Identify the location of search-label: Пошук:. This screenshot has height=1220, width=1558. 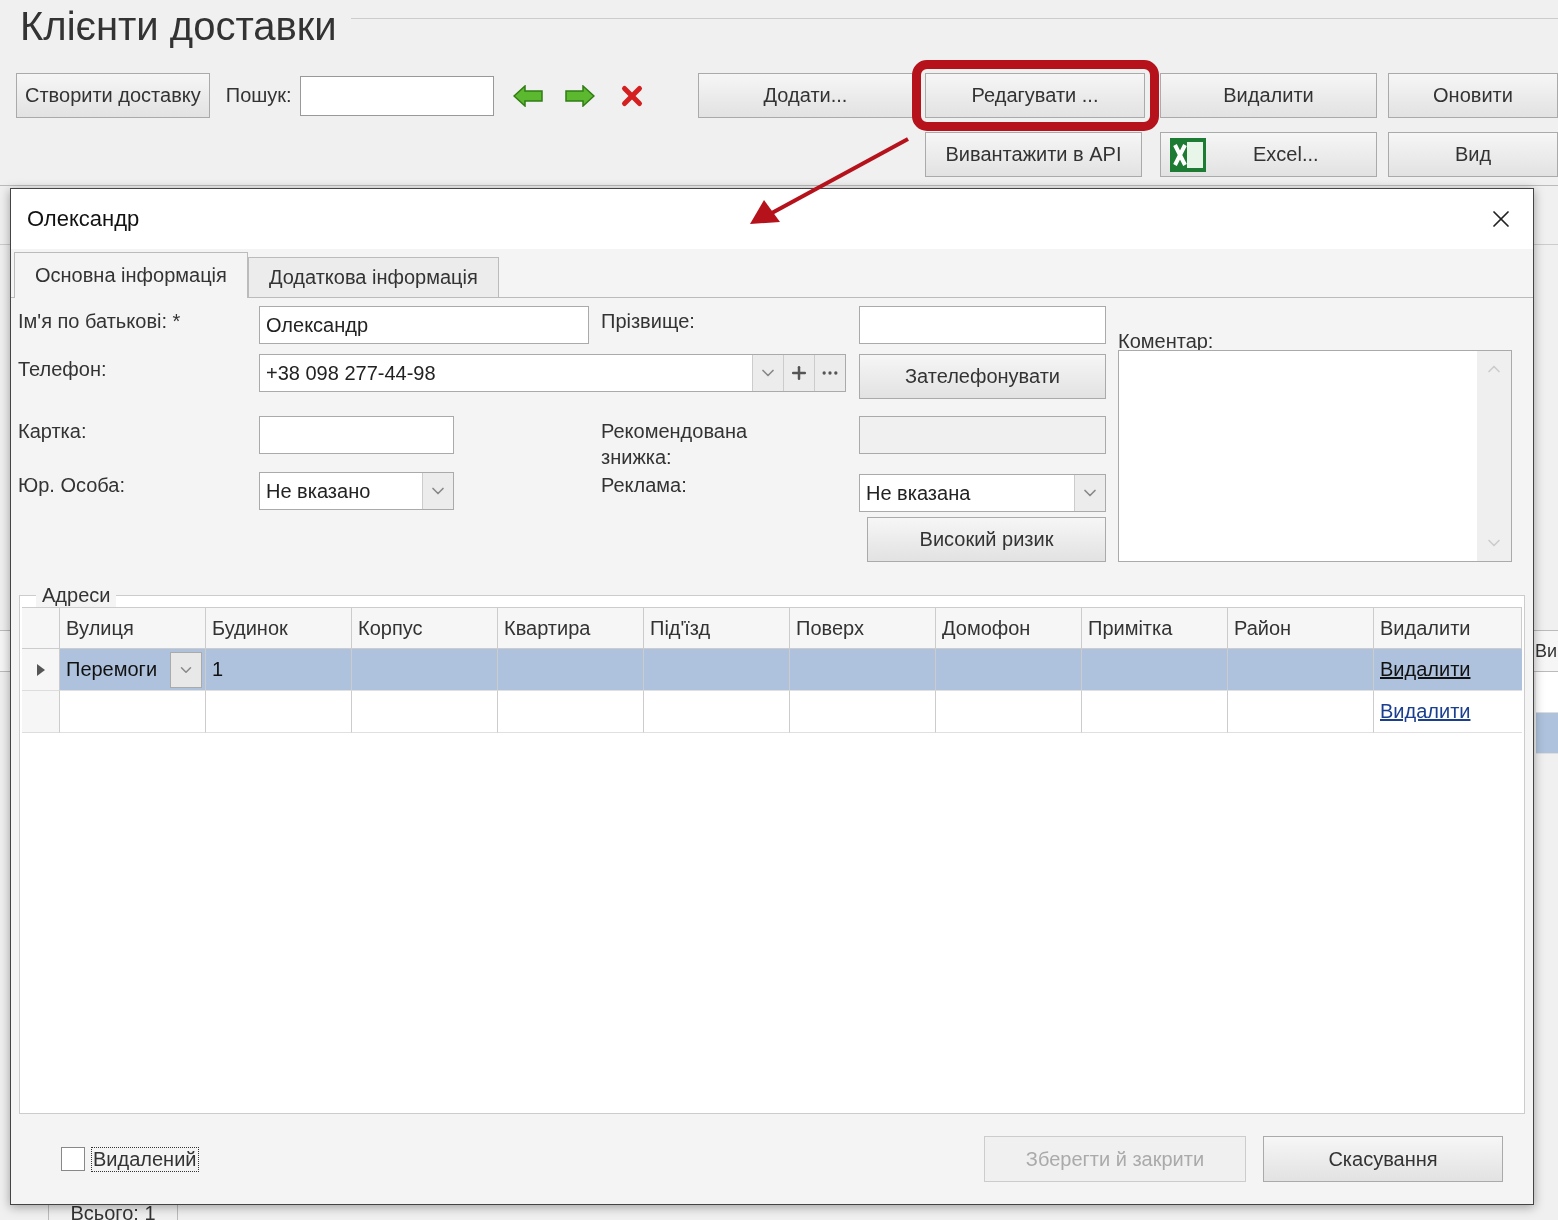
(258, 95).